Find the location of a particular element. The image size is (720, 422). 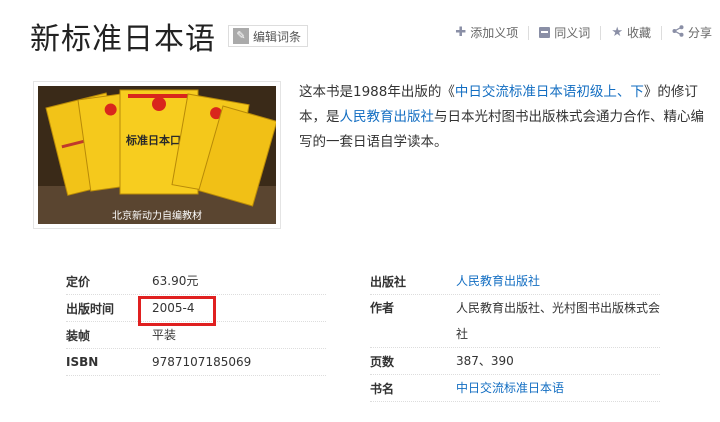

edit-entry-button: ✎ 编辑词条 is located at coordinates (268, 36).